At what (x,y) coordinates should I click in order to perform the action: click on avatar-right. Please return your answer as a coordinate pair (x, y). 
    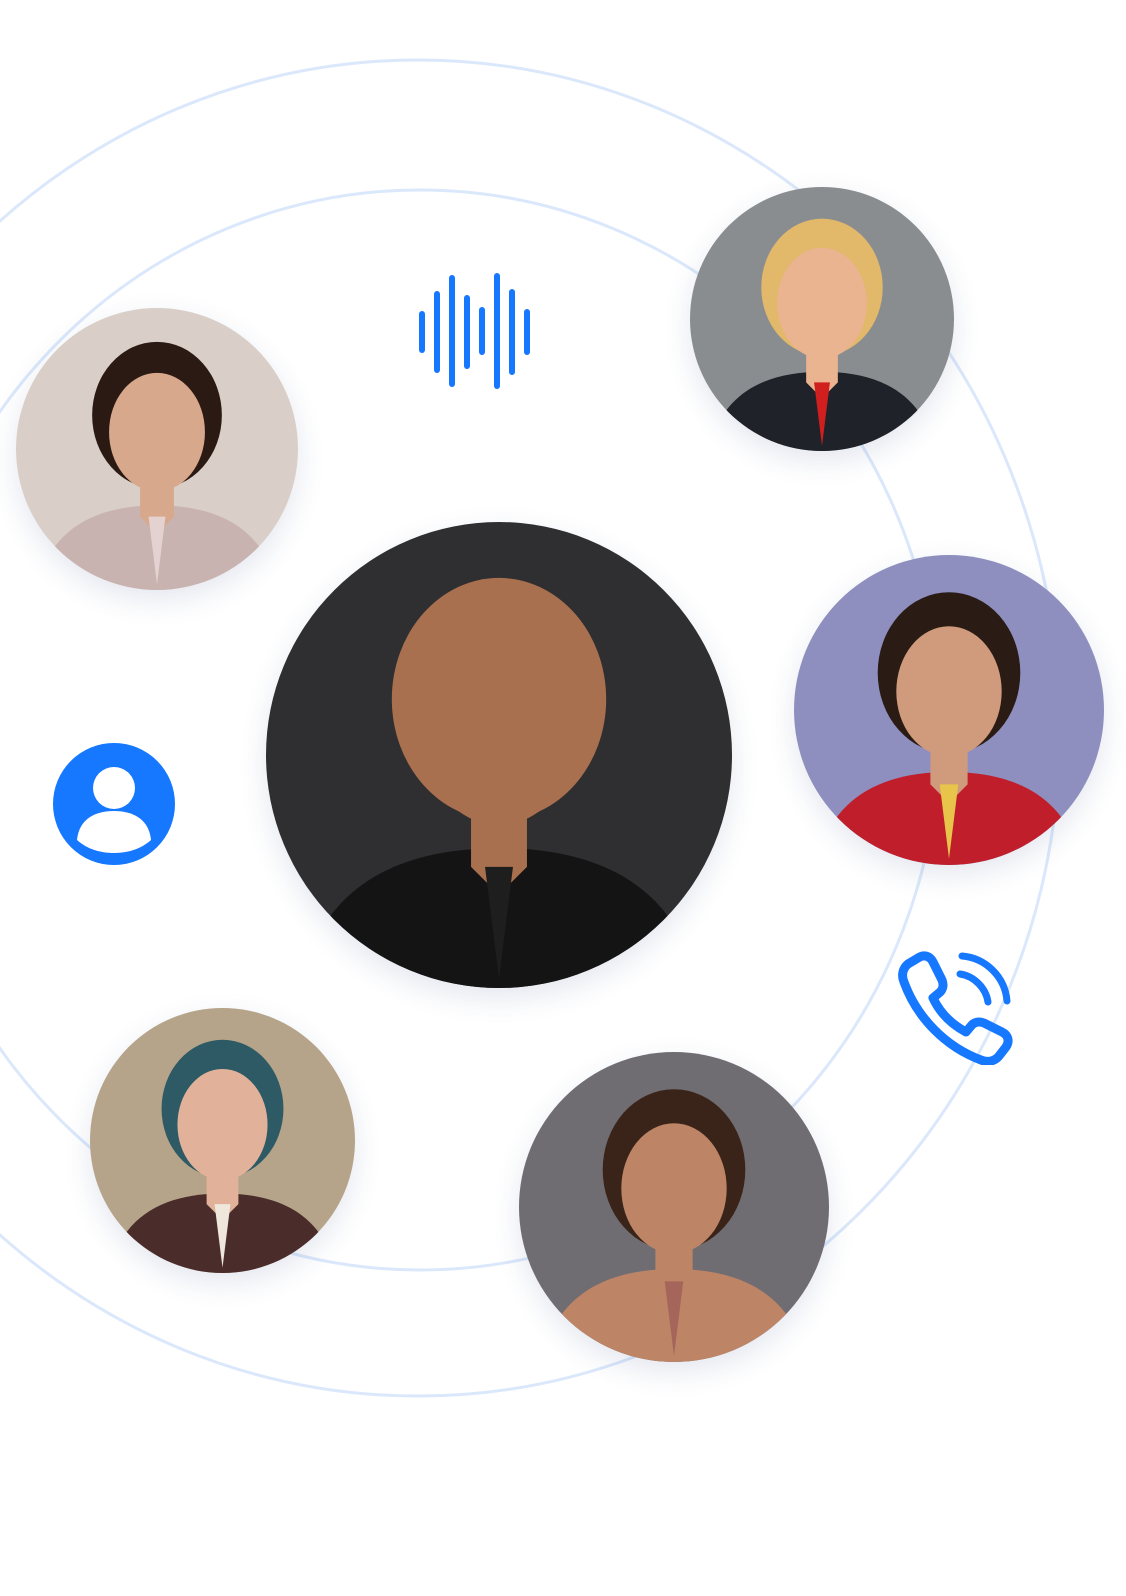
    Looking at the image, I should click on (949, 710).